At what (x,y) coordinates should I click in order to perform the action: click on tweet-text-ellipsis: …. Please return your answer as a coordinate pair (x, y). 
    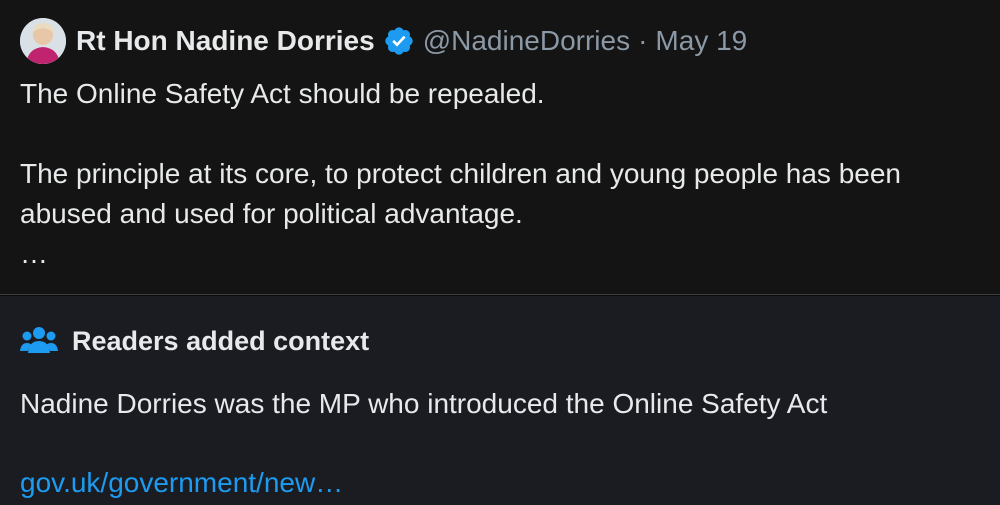
    Looking at the image, I should click on (34, 253).